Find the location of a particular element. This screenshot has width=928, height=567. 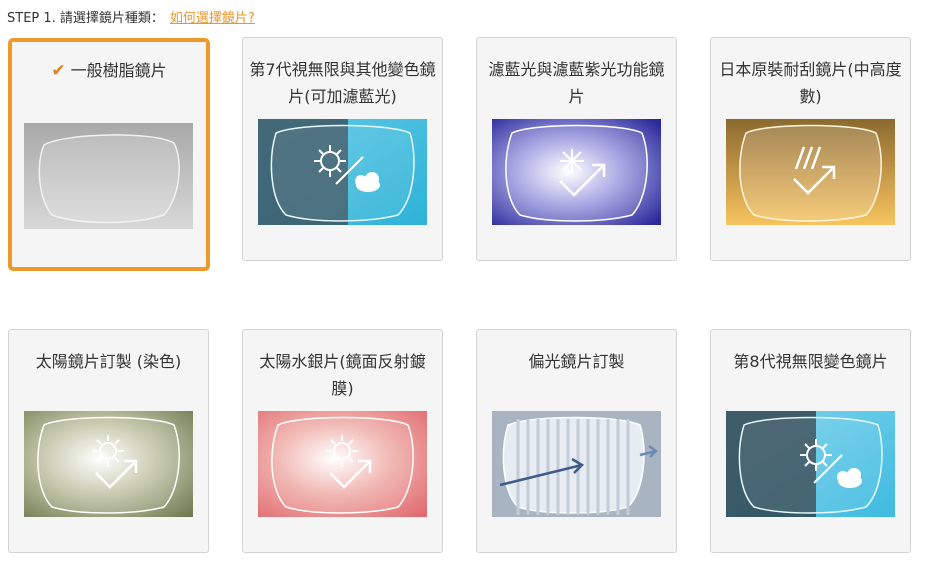

lens-option-photochromic-gen8: 第8代視無限變色鏡片 is located at coordinates (810, 441).